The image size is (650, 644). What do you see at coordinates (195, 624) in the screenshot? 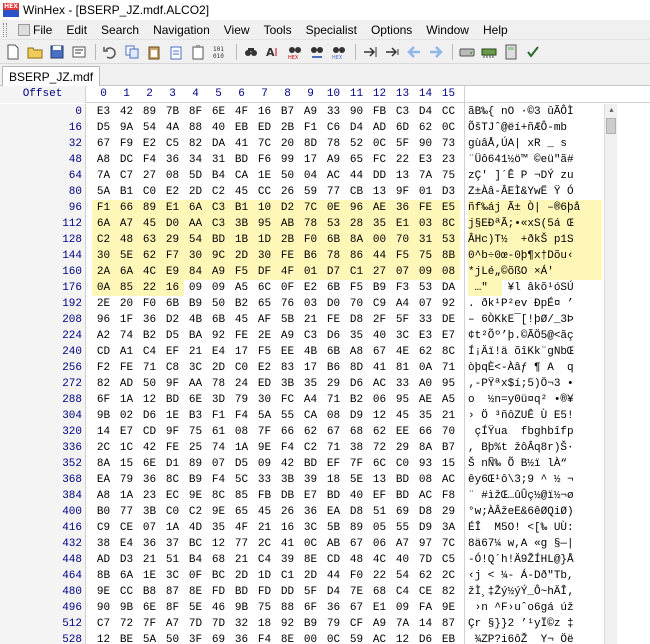
I see `hex-byte: 7D` at bounding box center [195, 624].